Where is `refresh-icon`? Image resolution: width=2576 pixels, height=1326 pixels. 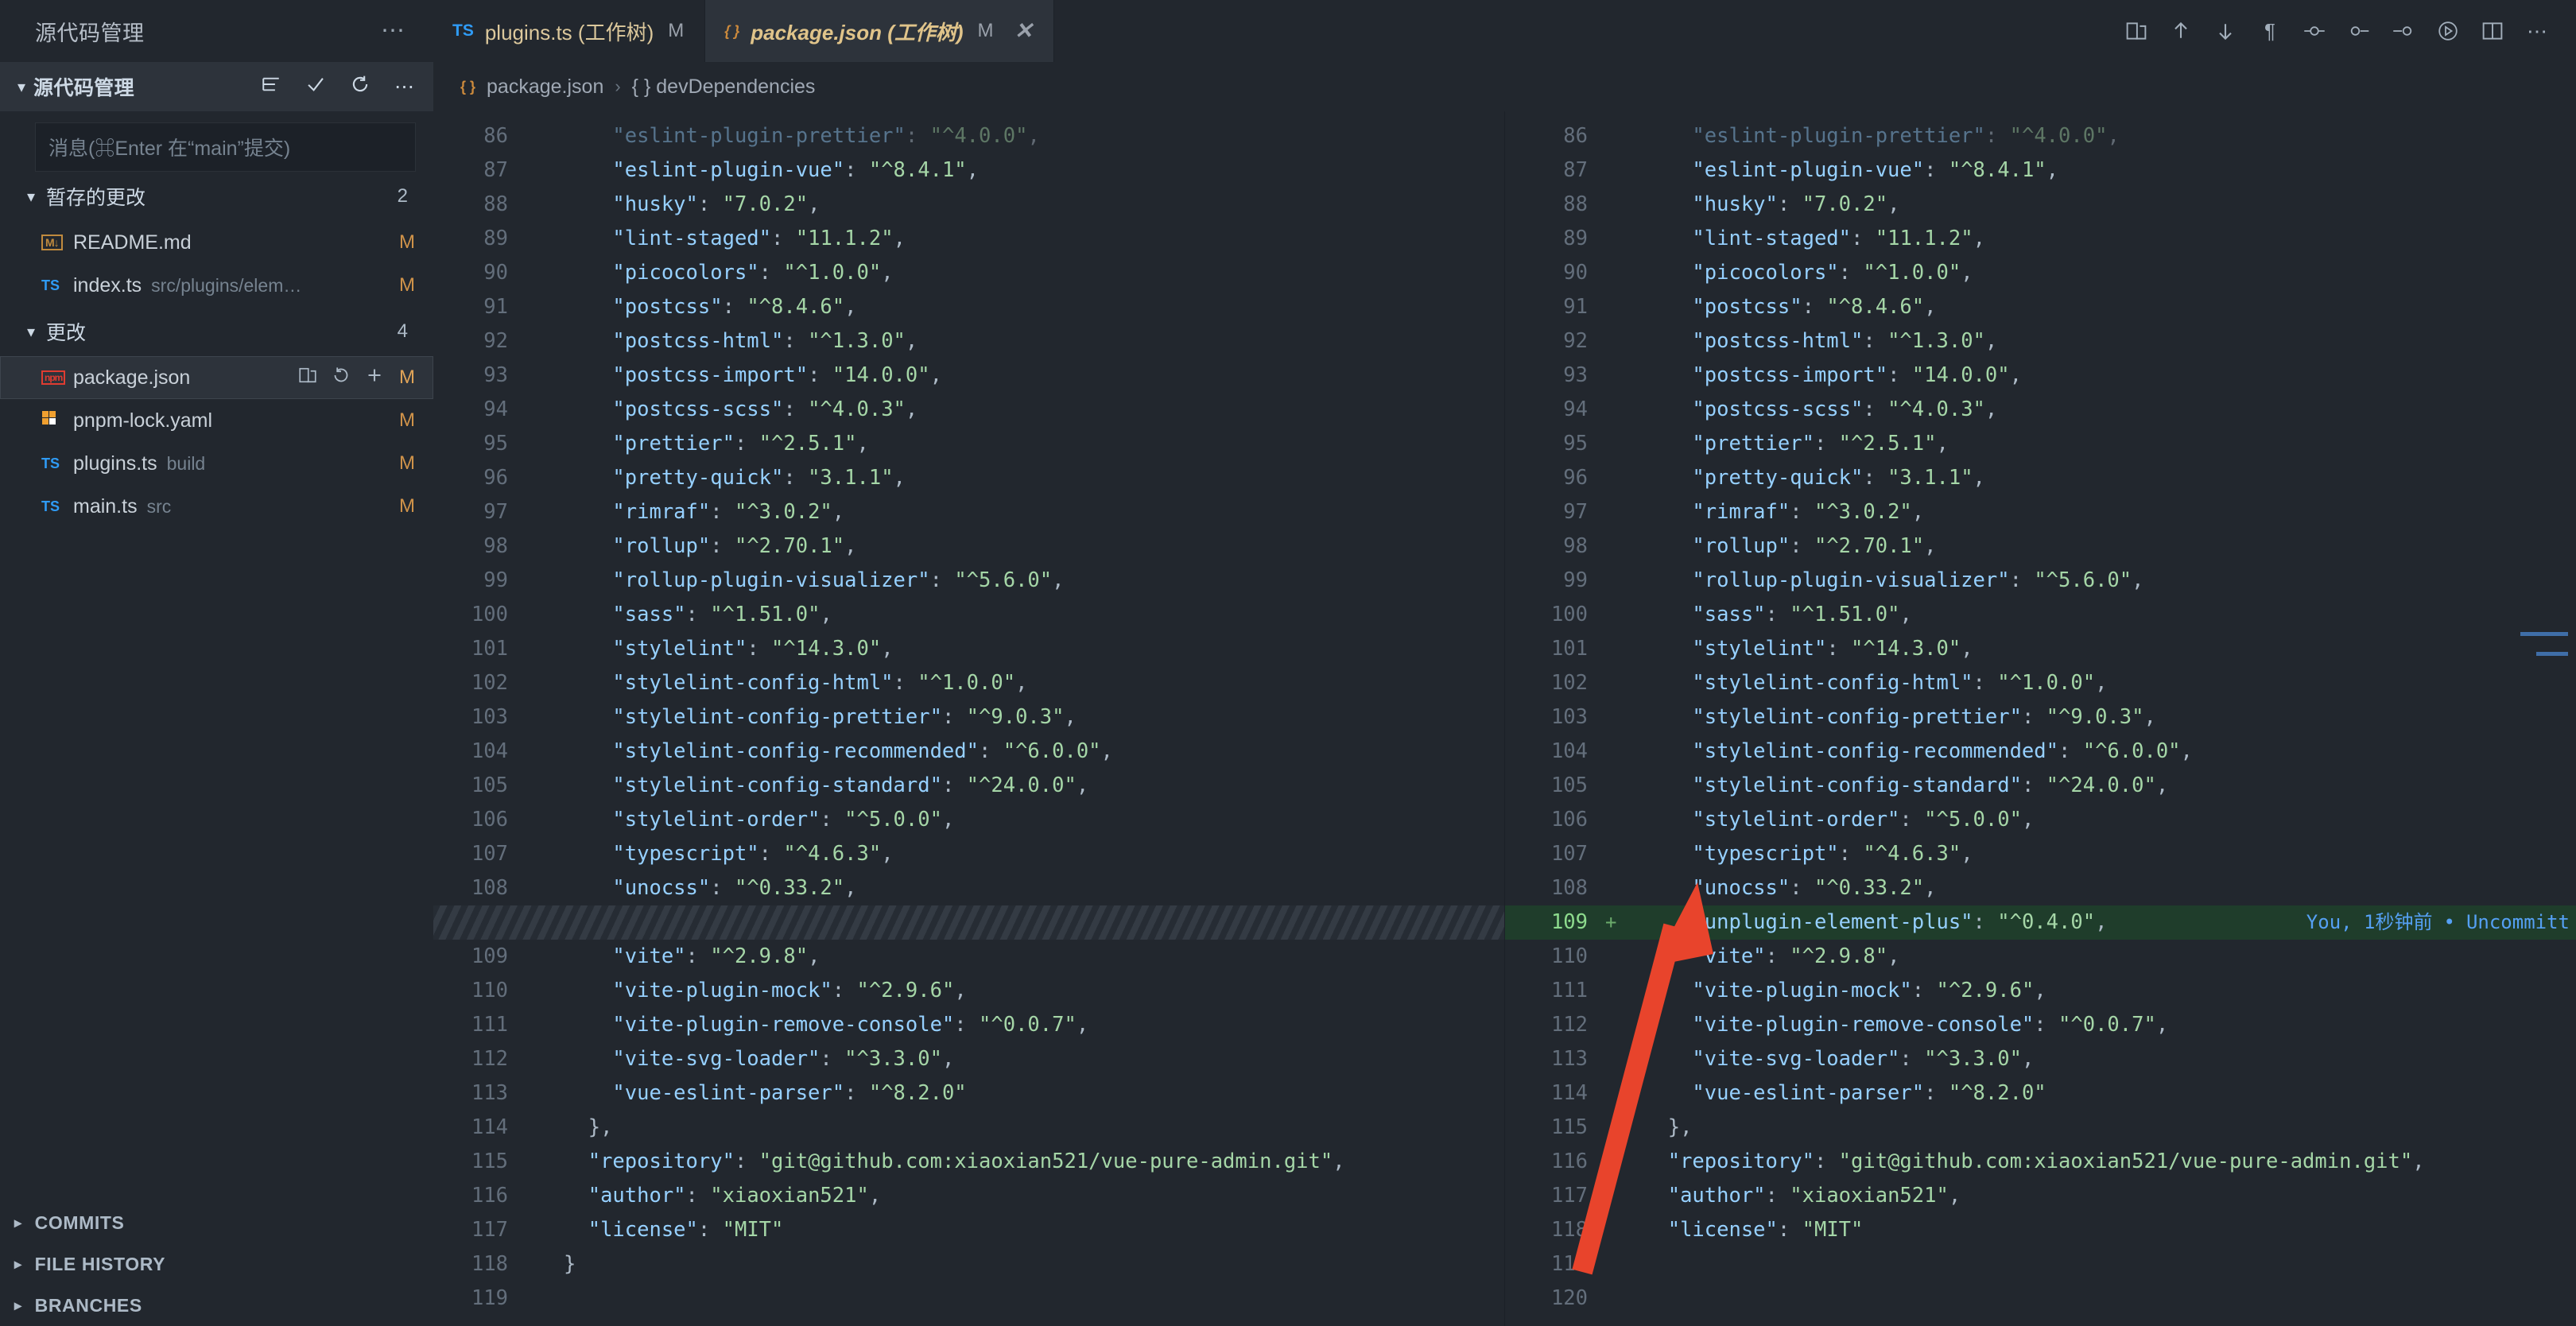
refresh-icon is located at coordinates (360, 87).